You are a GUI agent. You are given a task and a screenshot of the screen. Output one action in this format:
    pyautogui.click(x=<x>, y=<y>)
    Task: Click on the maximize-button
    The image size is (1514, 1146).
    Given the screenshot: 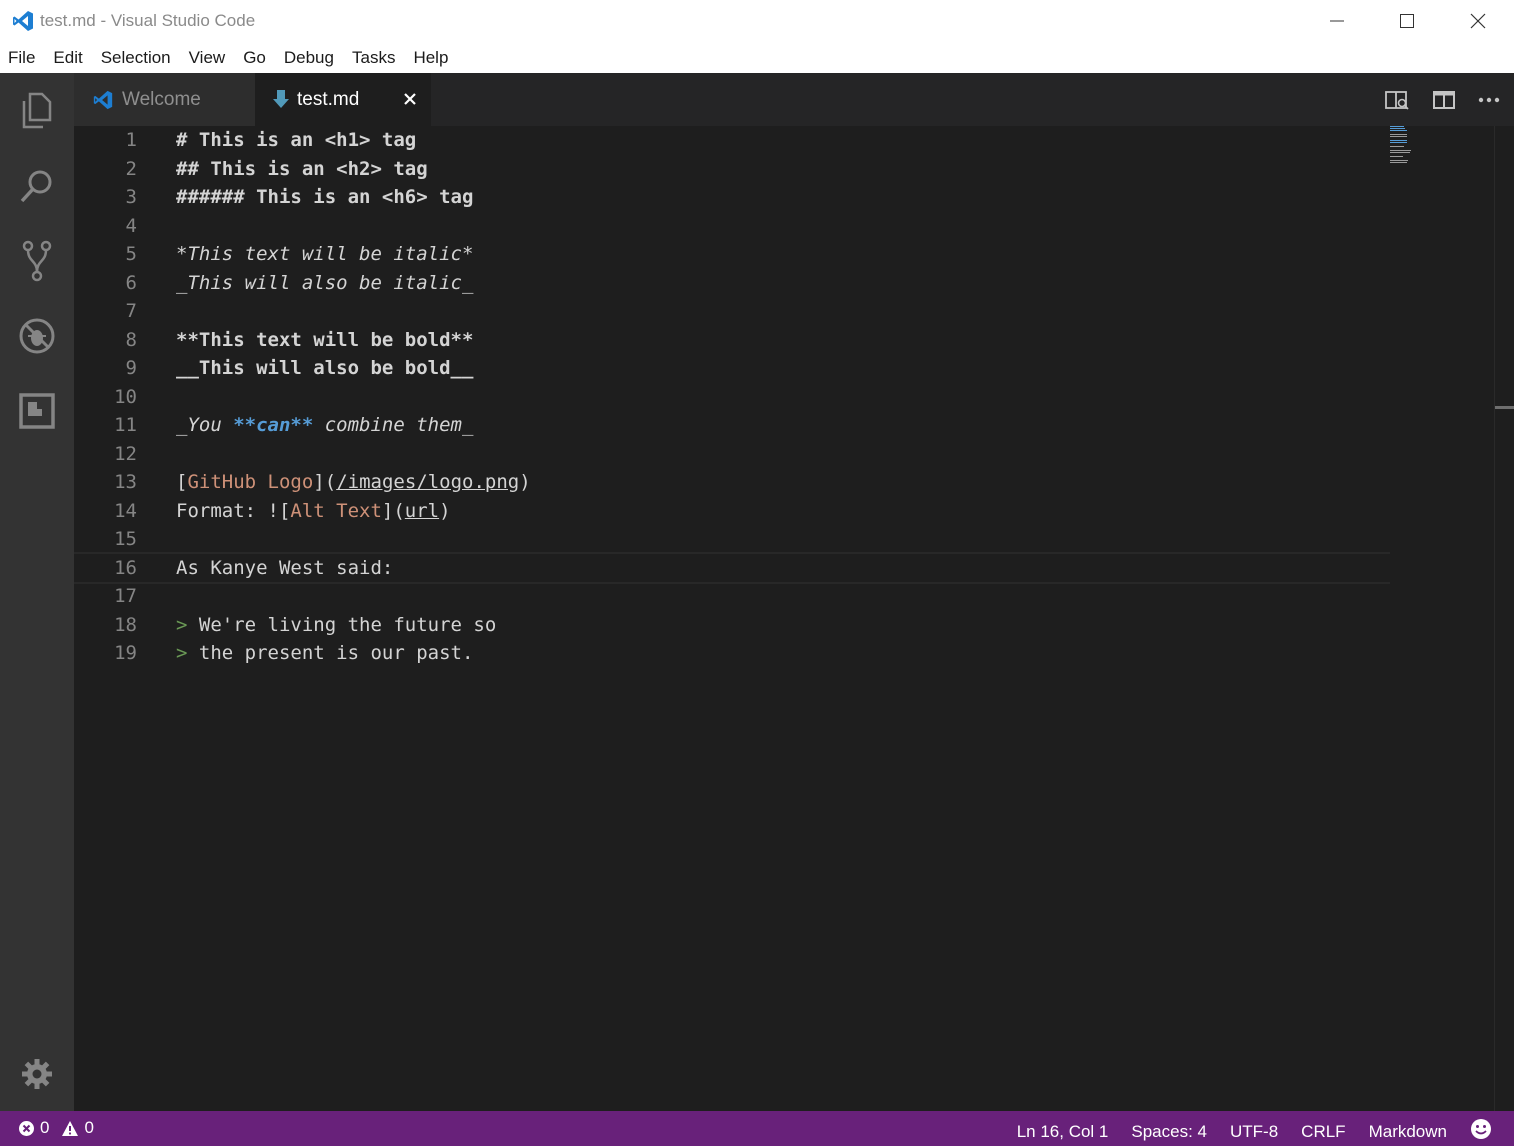 What is the action you would take?
    pyautogui.click(x=1407, y=21)
    